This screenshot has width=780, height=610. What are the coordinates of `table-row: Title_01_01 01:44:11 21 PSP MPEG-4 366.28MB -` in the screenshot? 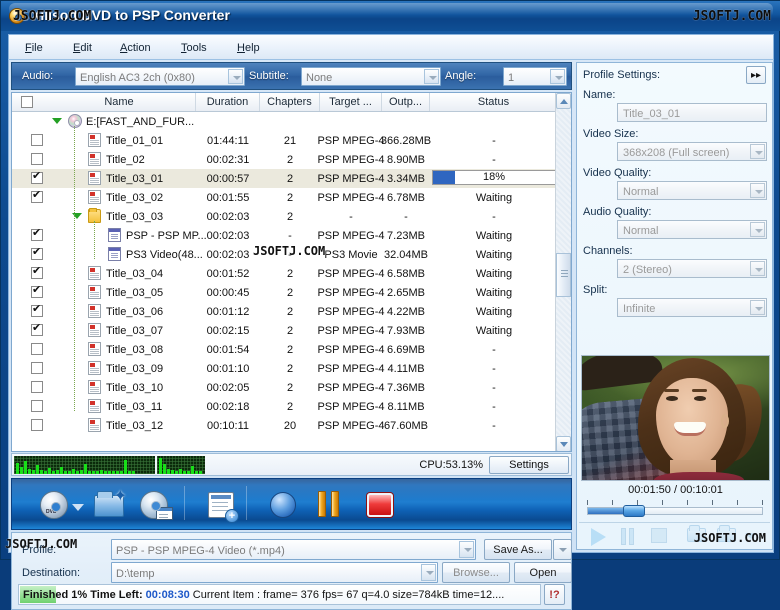 It's located at (284, 140).